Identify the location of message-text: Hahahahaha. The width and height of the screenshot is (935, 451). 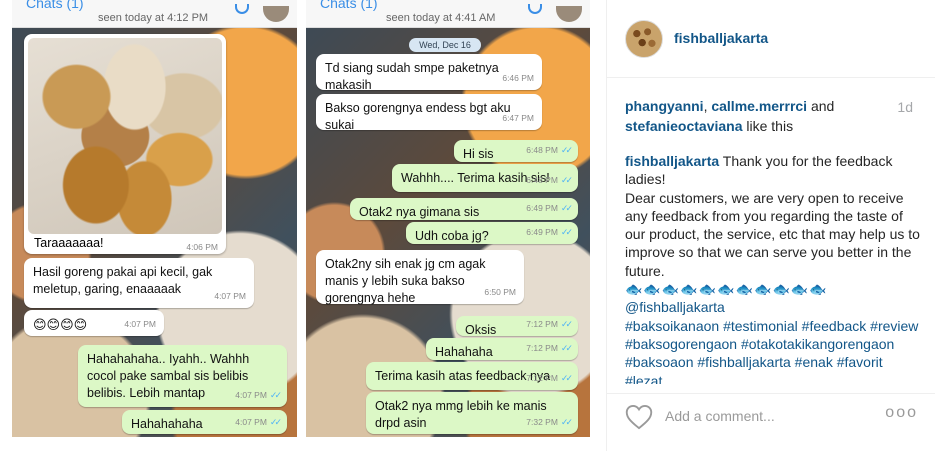
(167, 424).